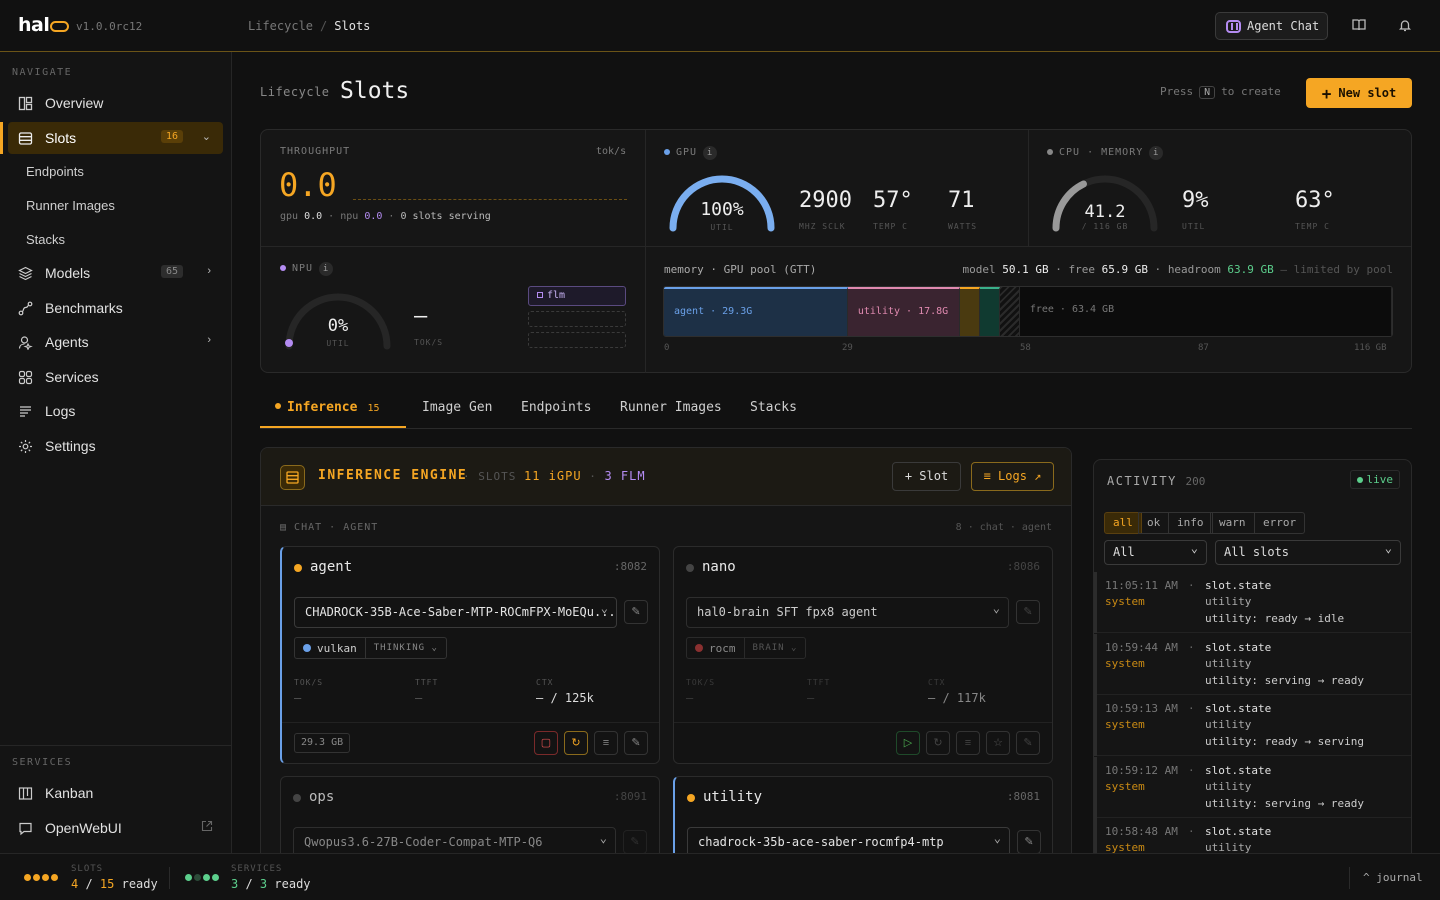  Describe the element at coordinates (115, 411) in the screenshot. I see `sidebar-item-logs: Logs` at that location.